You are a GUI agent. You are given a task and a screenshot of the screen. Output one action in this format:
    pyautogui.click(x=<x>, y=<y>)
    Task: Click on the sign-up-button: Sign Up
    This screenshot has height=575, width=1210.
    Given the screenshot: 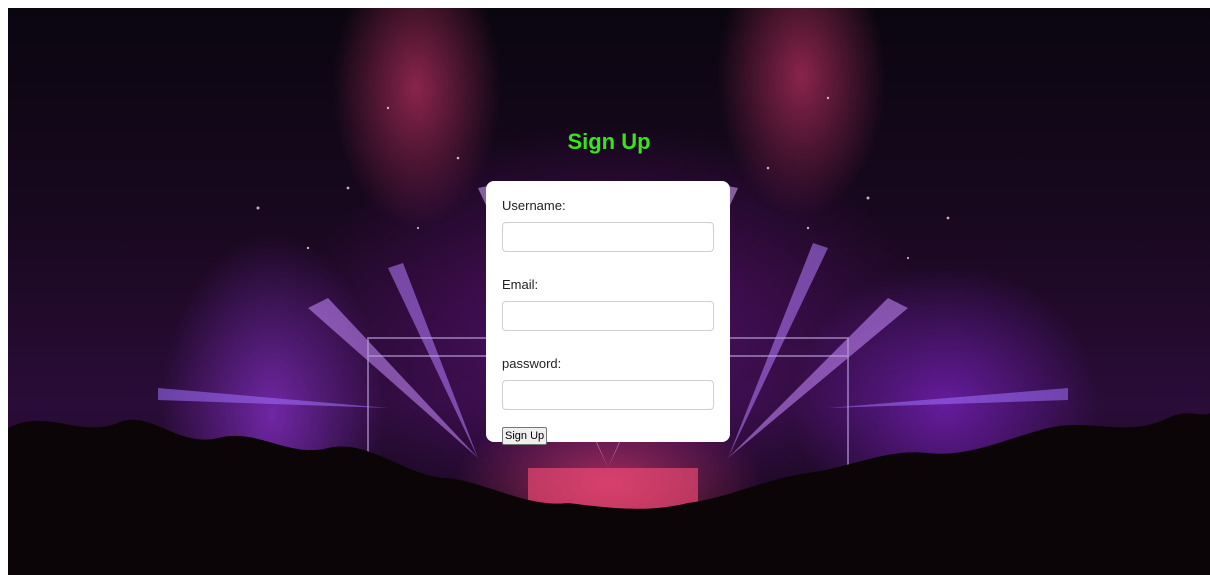 What is the action you would take?
    pyautogui.click(x=525, y=436)
    